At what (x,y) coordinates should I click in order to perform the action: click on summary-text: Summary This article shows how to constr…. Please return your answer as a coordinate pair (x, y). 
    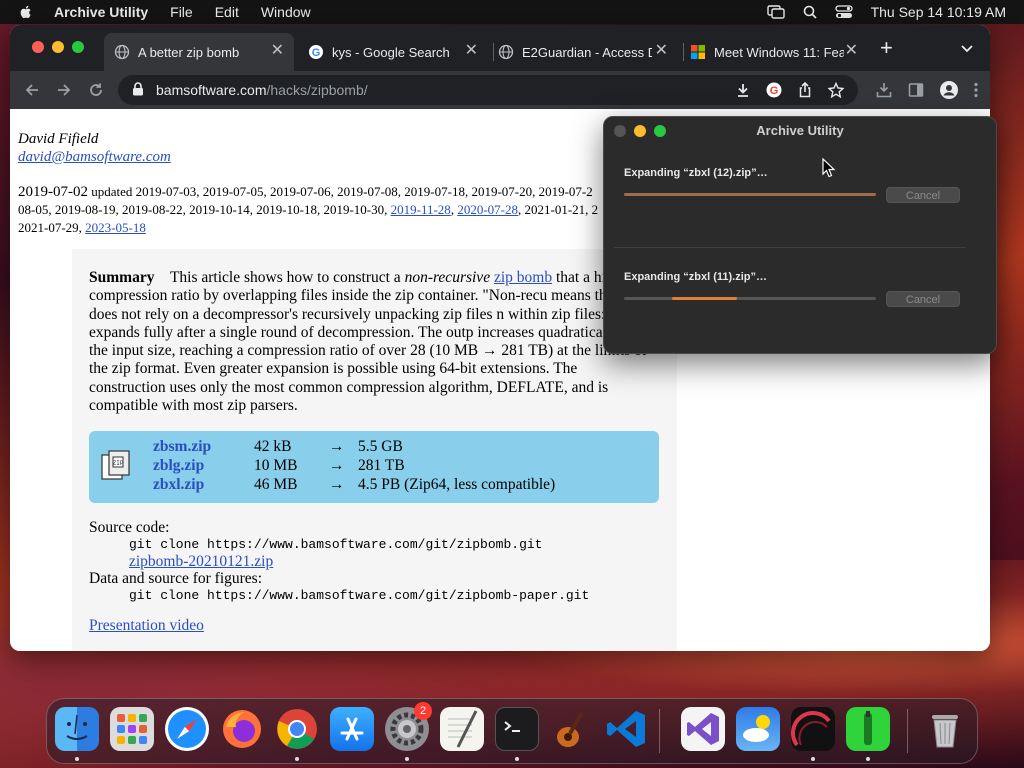
    Looking at the image, I should click on (369, 342).